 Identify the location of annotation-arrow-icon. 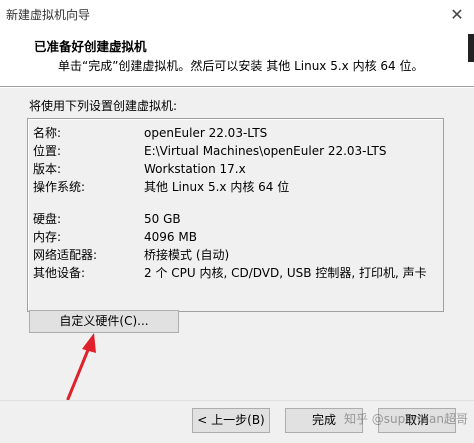
(81, 367).